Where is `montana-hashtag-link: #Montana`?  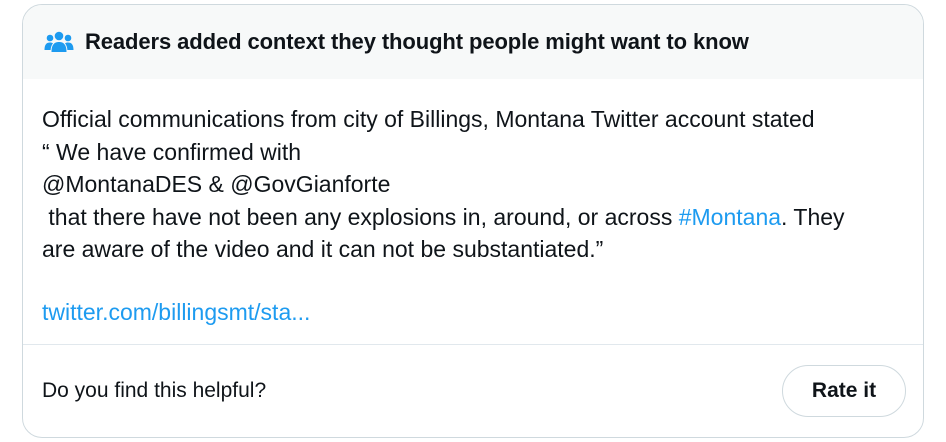
montana-hashtag-link: #Montana is located at coordinates (730, 217).